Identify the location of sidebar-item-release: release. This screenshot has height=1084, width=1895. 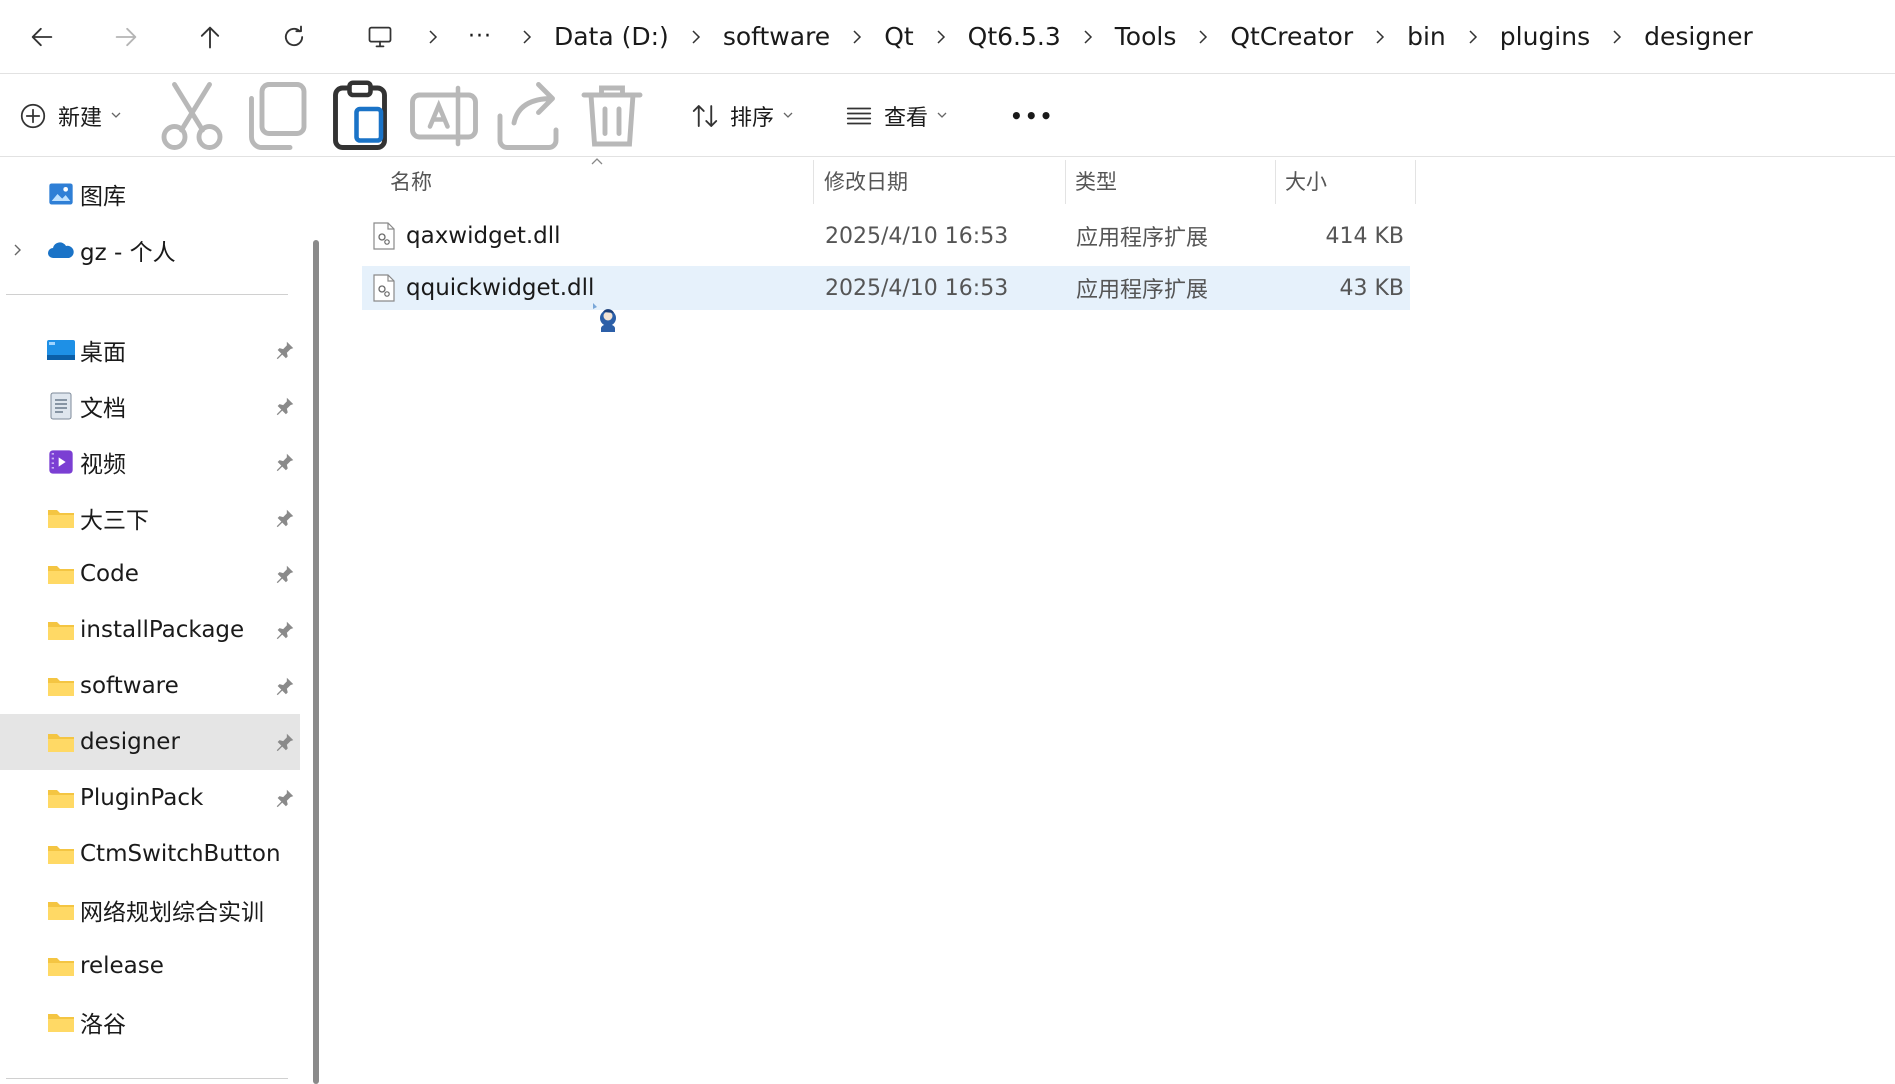
(150, 966).